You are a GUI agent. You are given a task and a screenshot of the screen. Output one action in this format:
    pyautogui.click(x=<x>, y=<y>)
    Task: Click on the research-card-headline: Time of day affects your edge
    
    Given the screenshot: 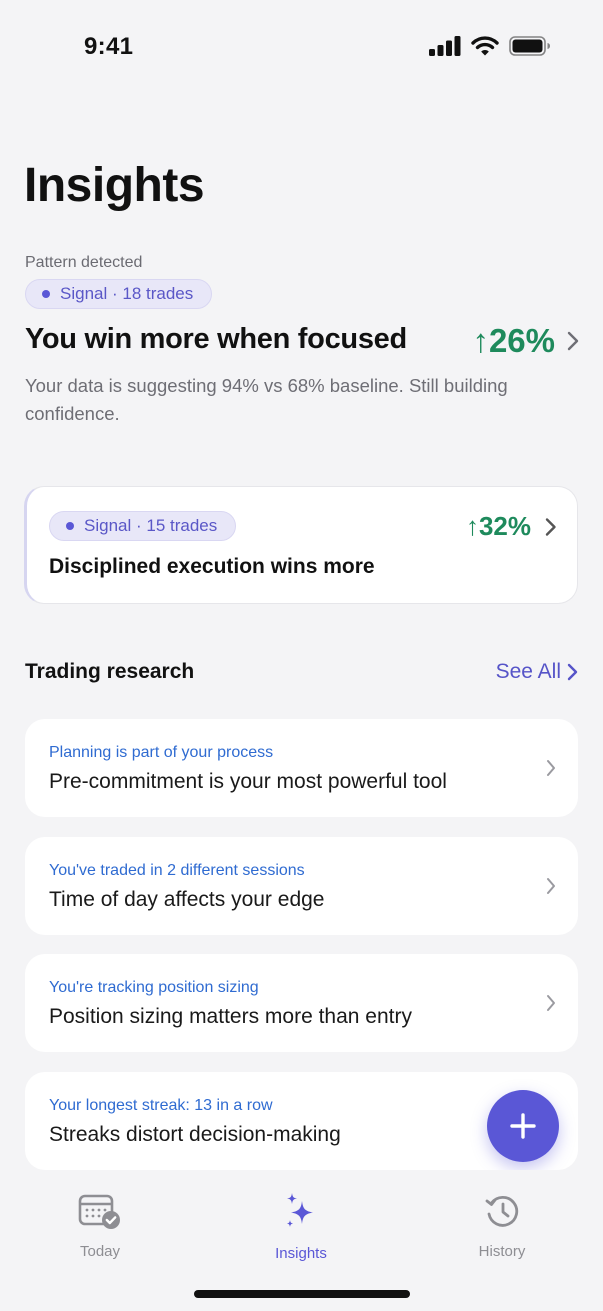 What is the action you would take?
    pyautogui.click(x=187, y=899)
    